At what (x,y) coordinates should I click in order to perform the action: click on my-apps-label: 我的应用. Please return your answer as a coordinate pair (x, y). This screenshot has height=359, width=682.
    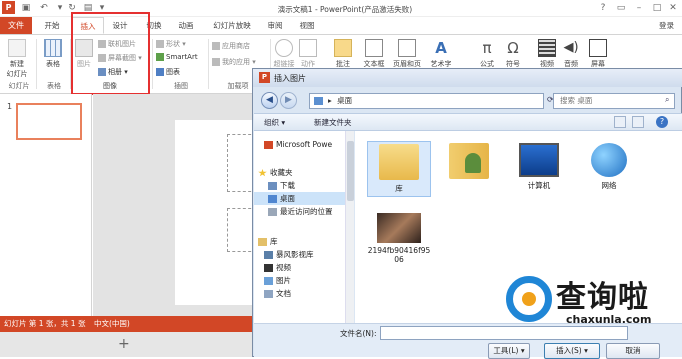
    Looking at the image, I should click on (236, 62).